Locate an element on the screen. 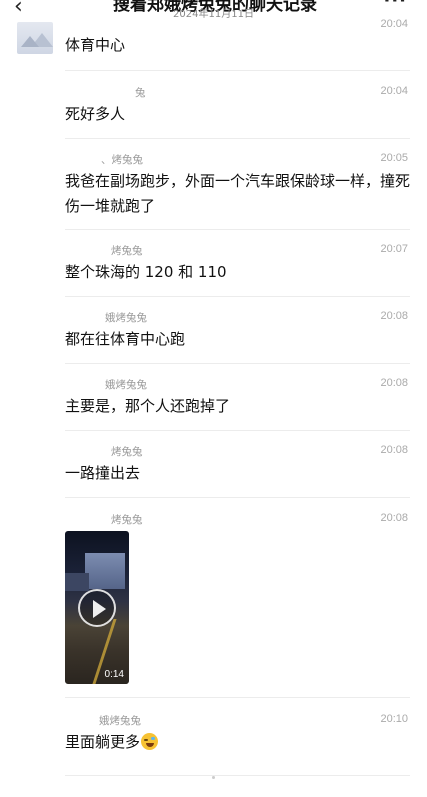  message-text: 死好多人 is located at coordinates (95, 114).